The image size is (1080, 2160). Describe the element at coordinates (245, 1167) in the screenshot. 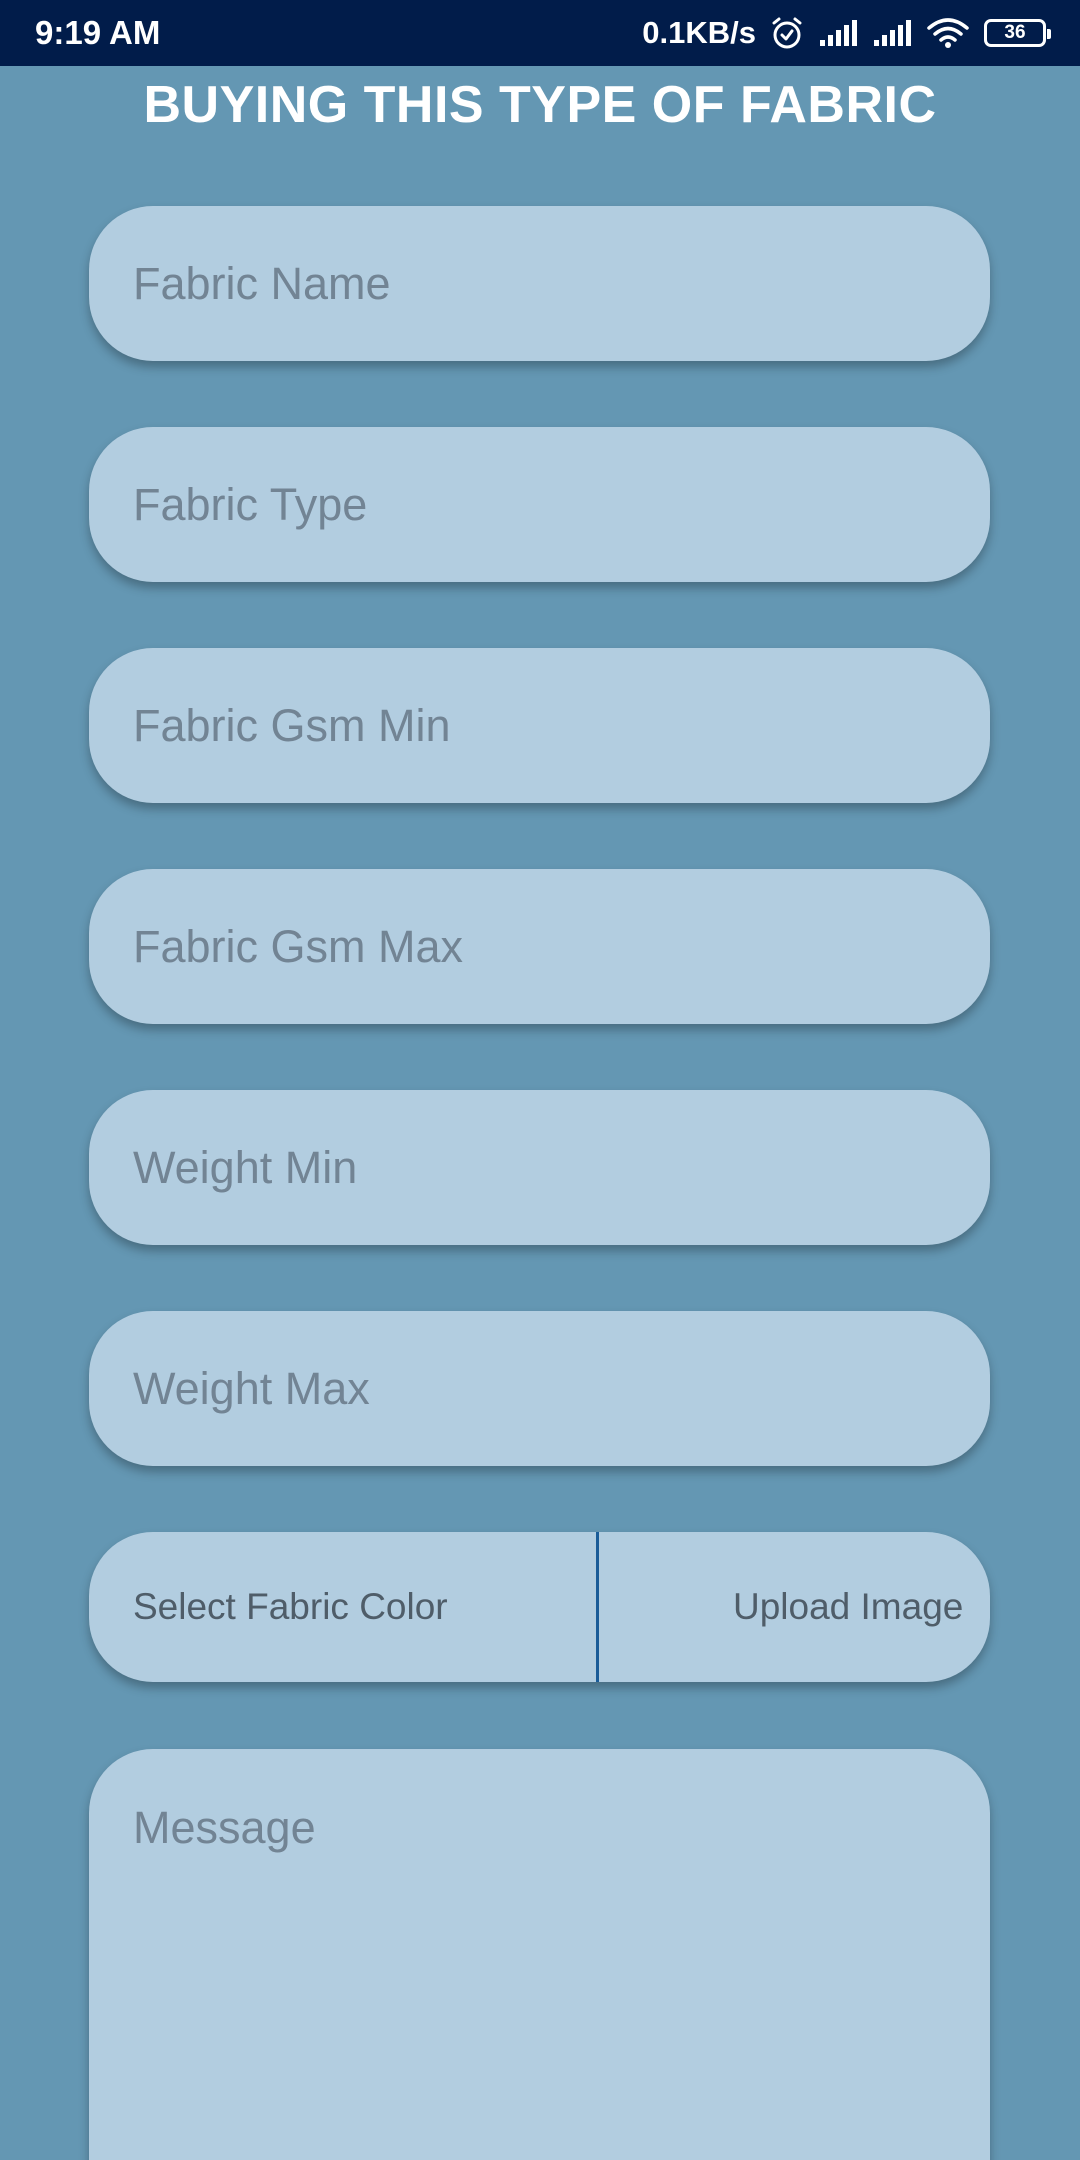

I see `weight-min-placeholder: Weight Min` at that location.